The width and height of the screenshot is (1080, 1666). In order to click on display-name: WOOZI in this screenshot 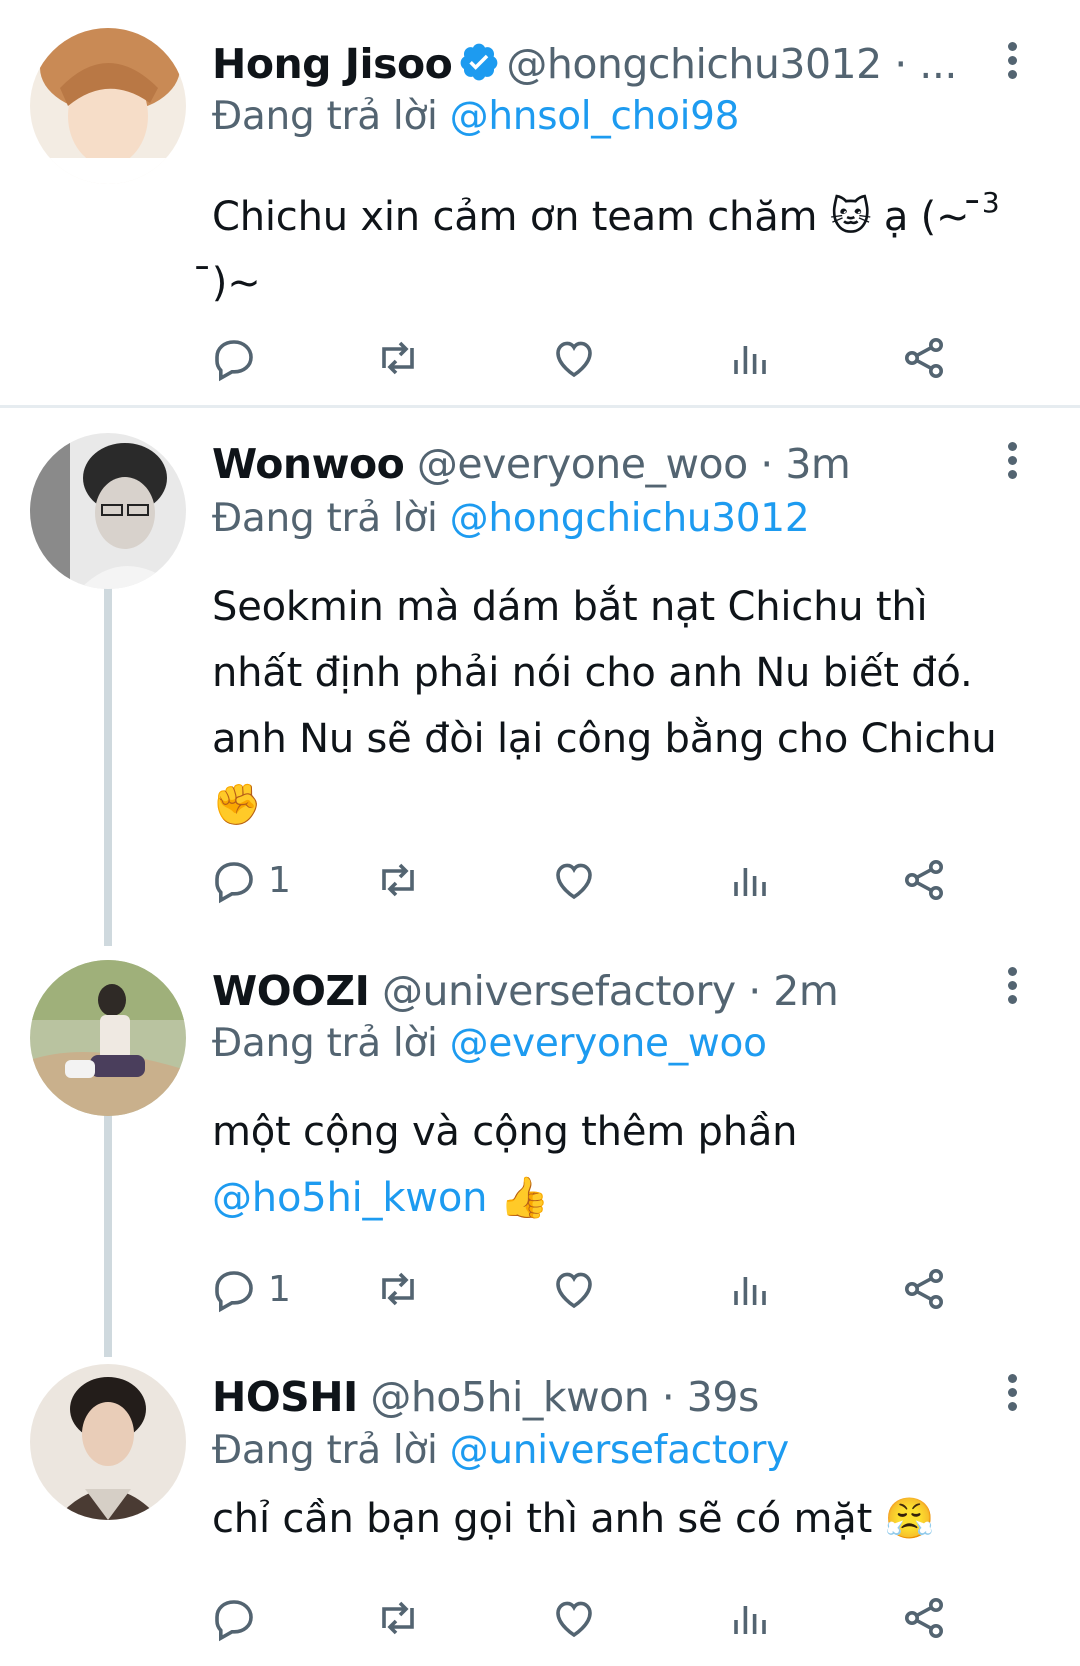, I will do `click(291, 991)`.